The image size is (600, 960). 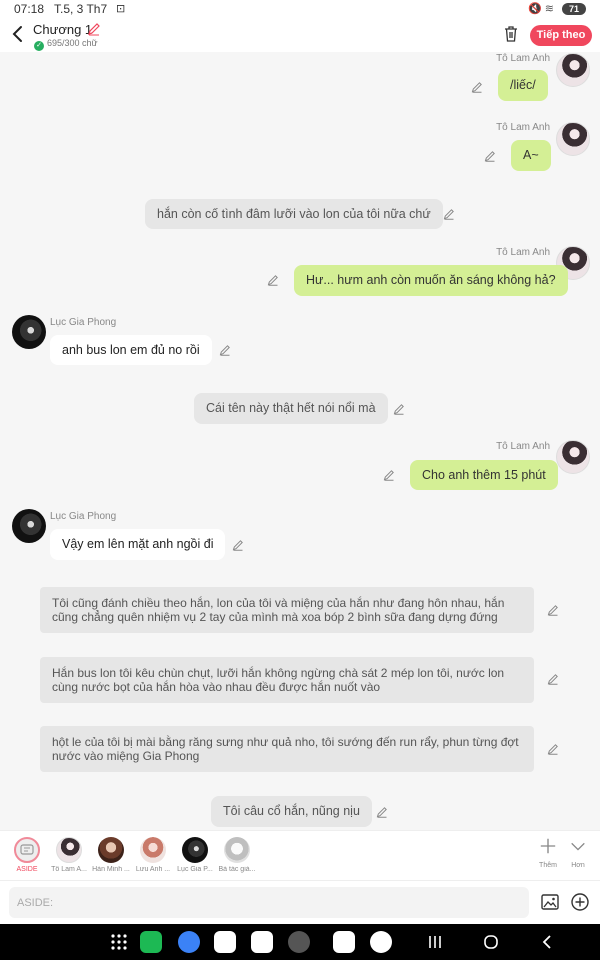 What do you see at coordinates (27, 850) in the screenshot?
I see `aside-icon` at bounding box center [27, 850].